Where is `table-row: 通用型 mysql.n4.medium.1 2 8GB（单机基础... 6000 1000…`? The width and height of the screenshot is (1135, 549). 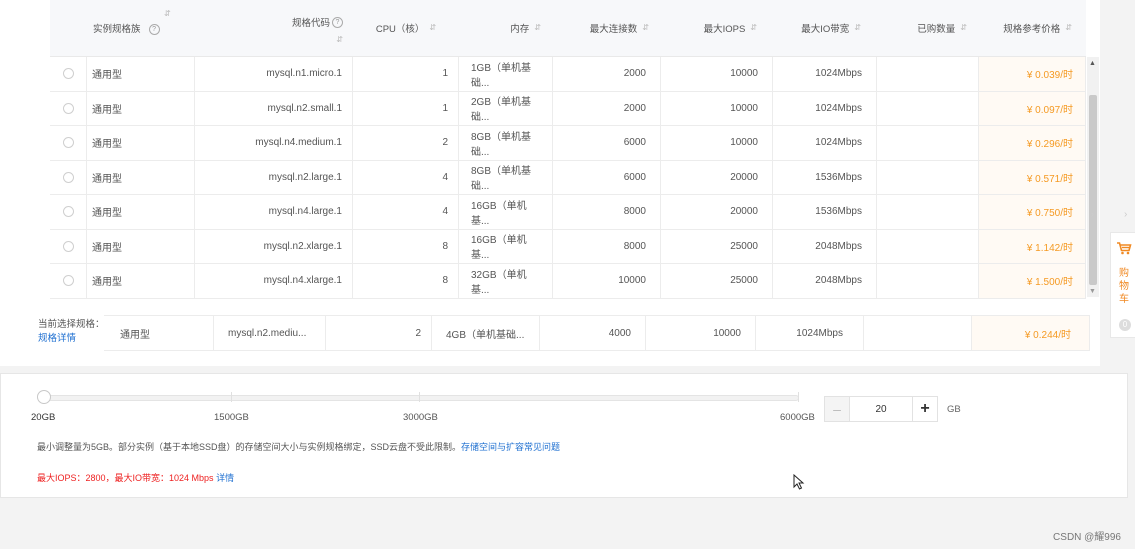
table-row: 通用型 mysql.n4.medium.1 2 8GB（单机基础... 6000 1000… is located at coordinates (568, 143).